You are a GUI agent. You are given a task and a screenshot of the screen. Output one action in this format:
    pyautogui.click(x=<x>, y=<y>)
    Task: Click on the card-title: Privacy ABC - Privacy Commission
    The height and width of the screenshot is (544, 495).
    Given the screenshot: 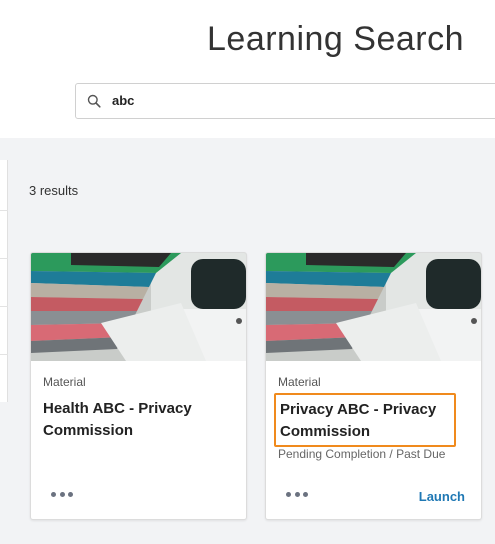 What is the action you would take?
    pyautogui.click(x=365, y=420)
    